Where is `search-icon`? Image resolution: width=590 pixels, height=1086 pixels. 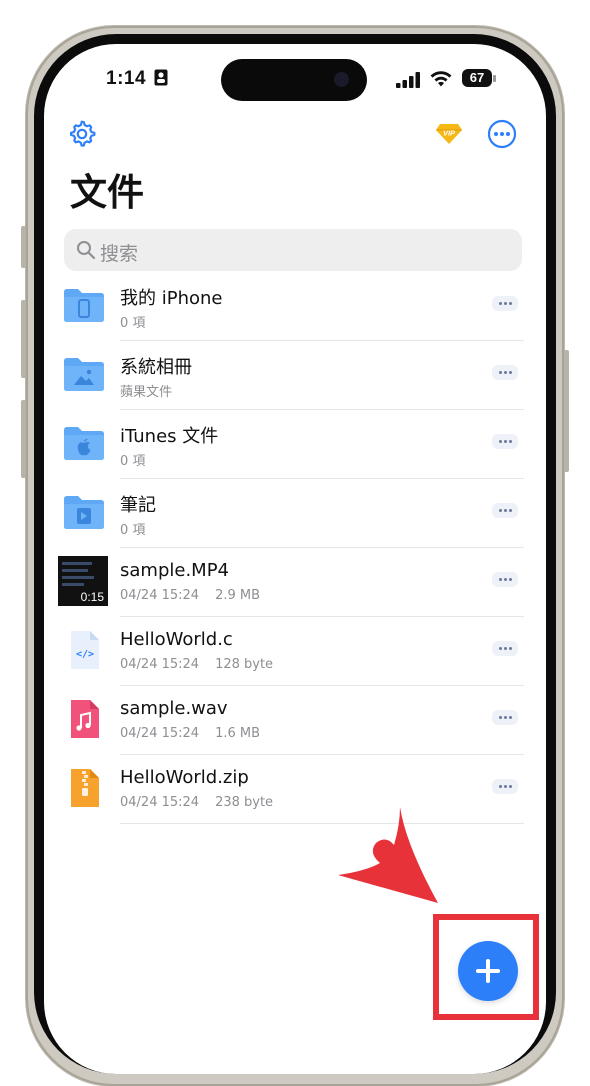 search-icon is located at coordinates (86, 250).